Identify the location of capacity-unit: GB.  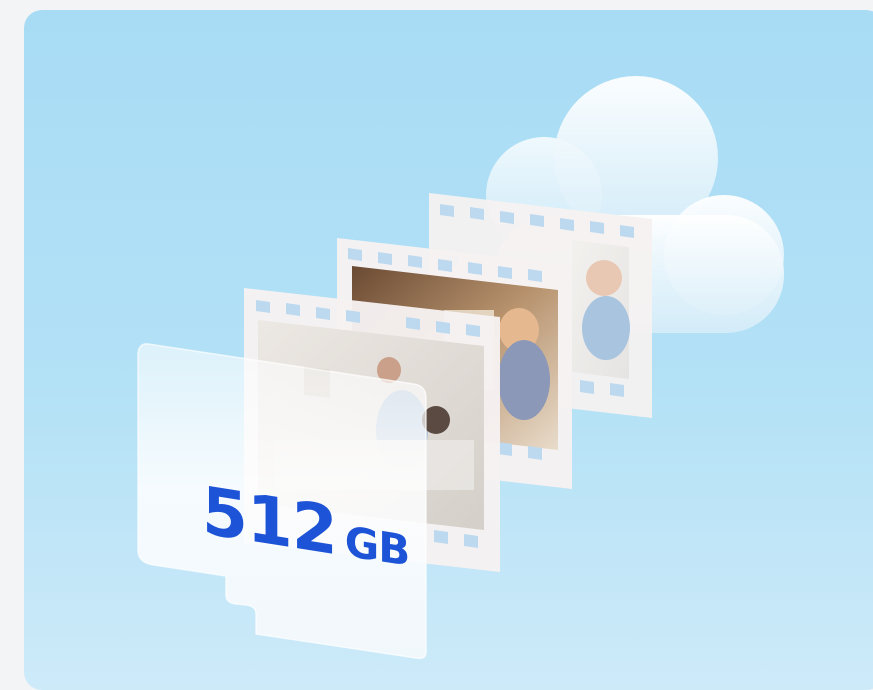
(377, 546).